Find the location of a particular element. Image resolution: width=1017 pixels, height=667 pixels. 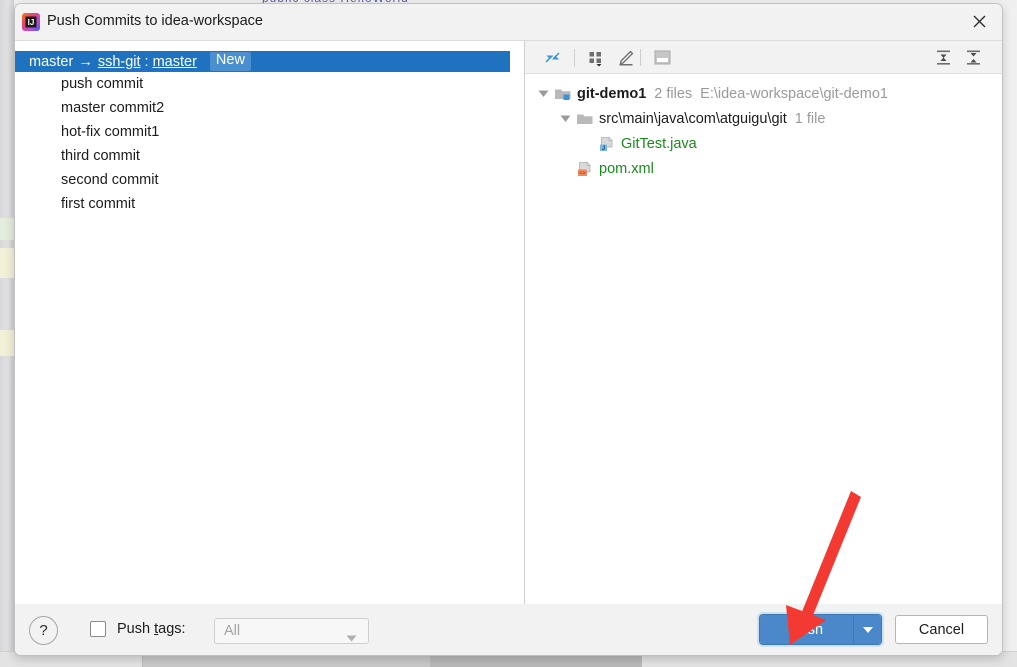

tree-node-label: GitTest.java is located at coordinates (659, 143).